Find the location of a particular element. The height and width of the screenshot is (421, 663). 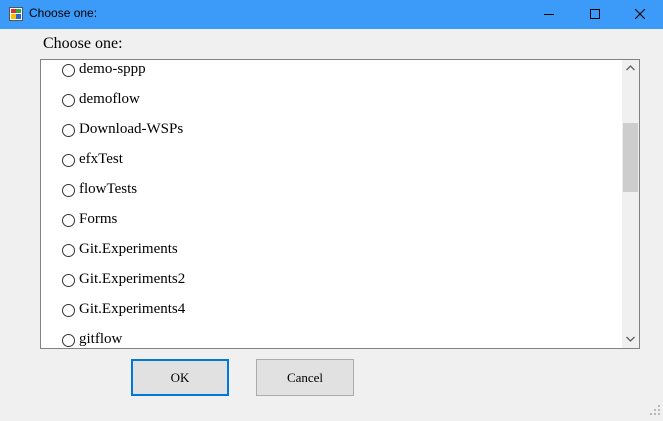

scroll-up-button is located at coordinates (630, 68).